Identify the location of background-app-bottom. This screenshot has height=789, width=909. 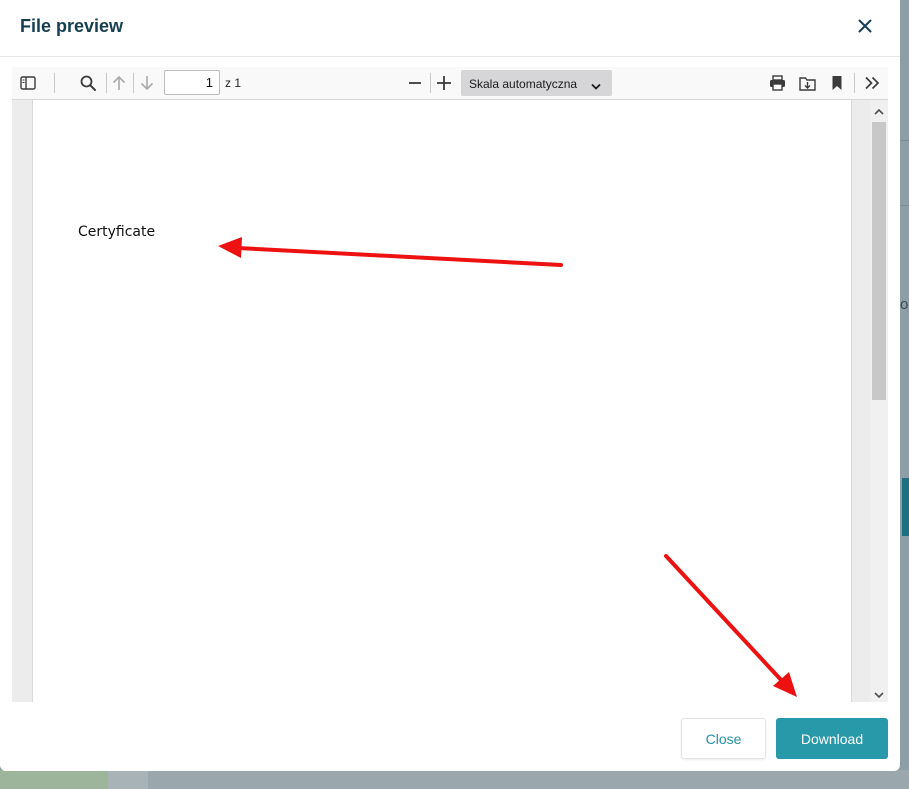
(454, 779).